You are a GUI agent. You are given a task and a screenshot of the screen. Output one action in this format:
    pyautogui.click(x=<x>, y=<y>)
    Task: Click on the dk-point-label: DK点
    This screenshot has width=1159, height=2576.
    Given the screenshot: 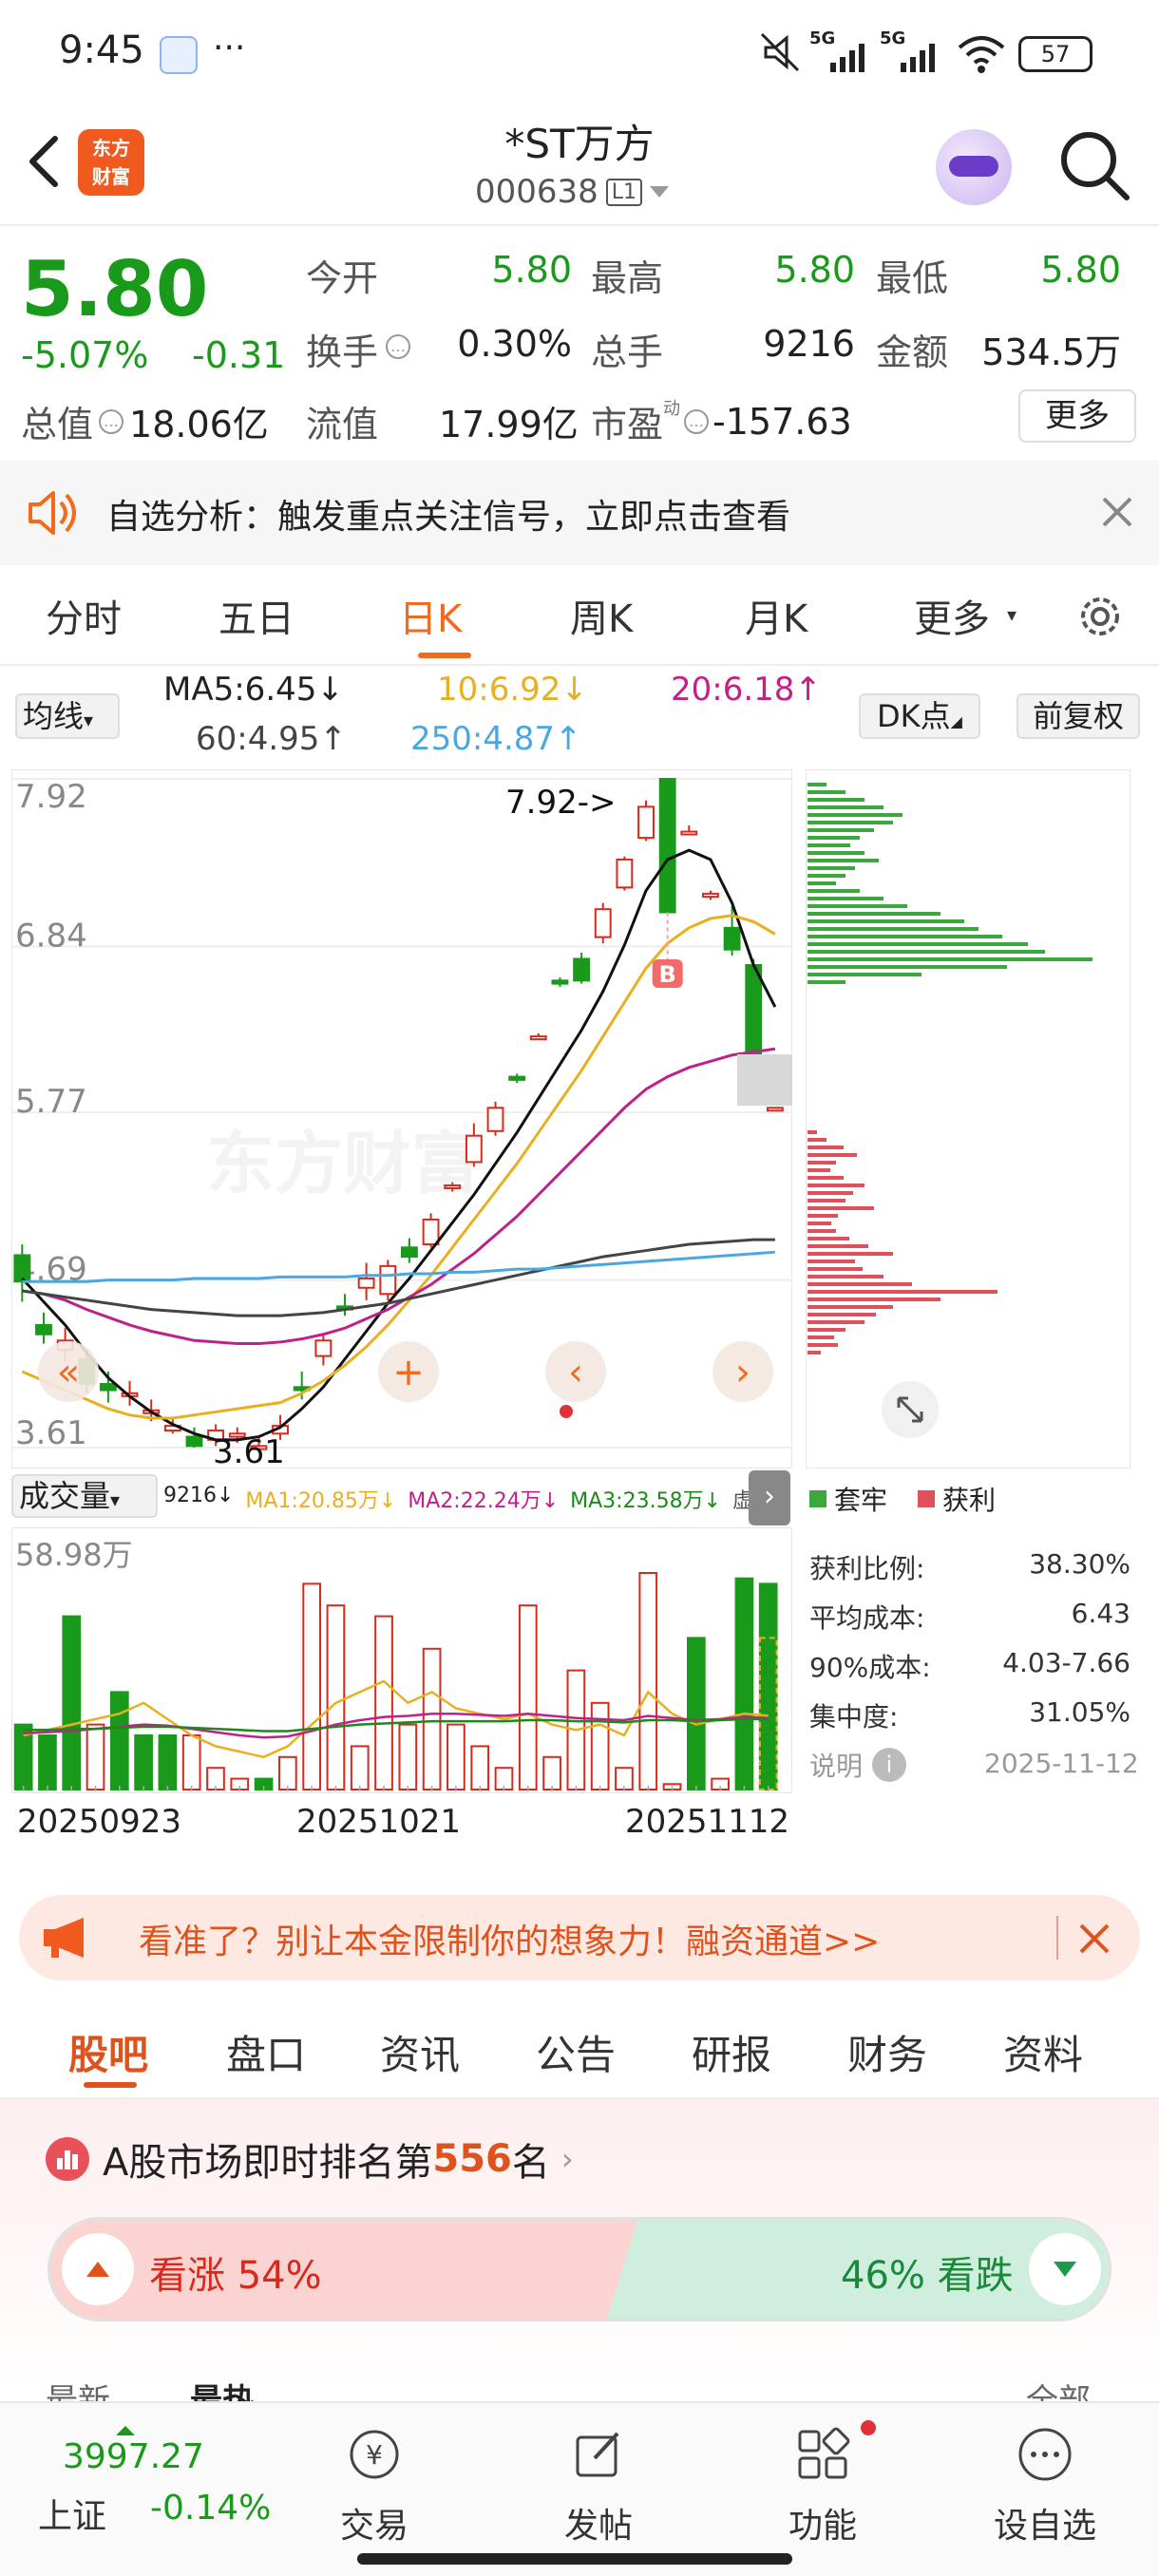 What is the action you would take?
    pyautogui.click(x=914, y=716)
    